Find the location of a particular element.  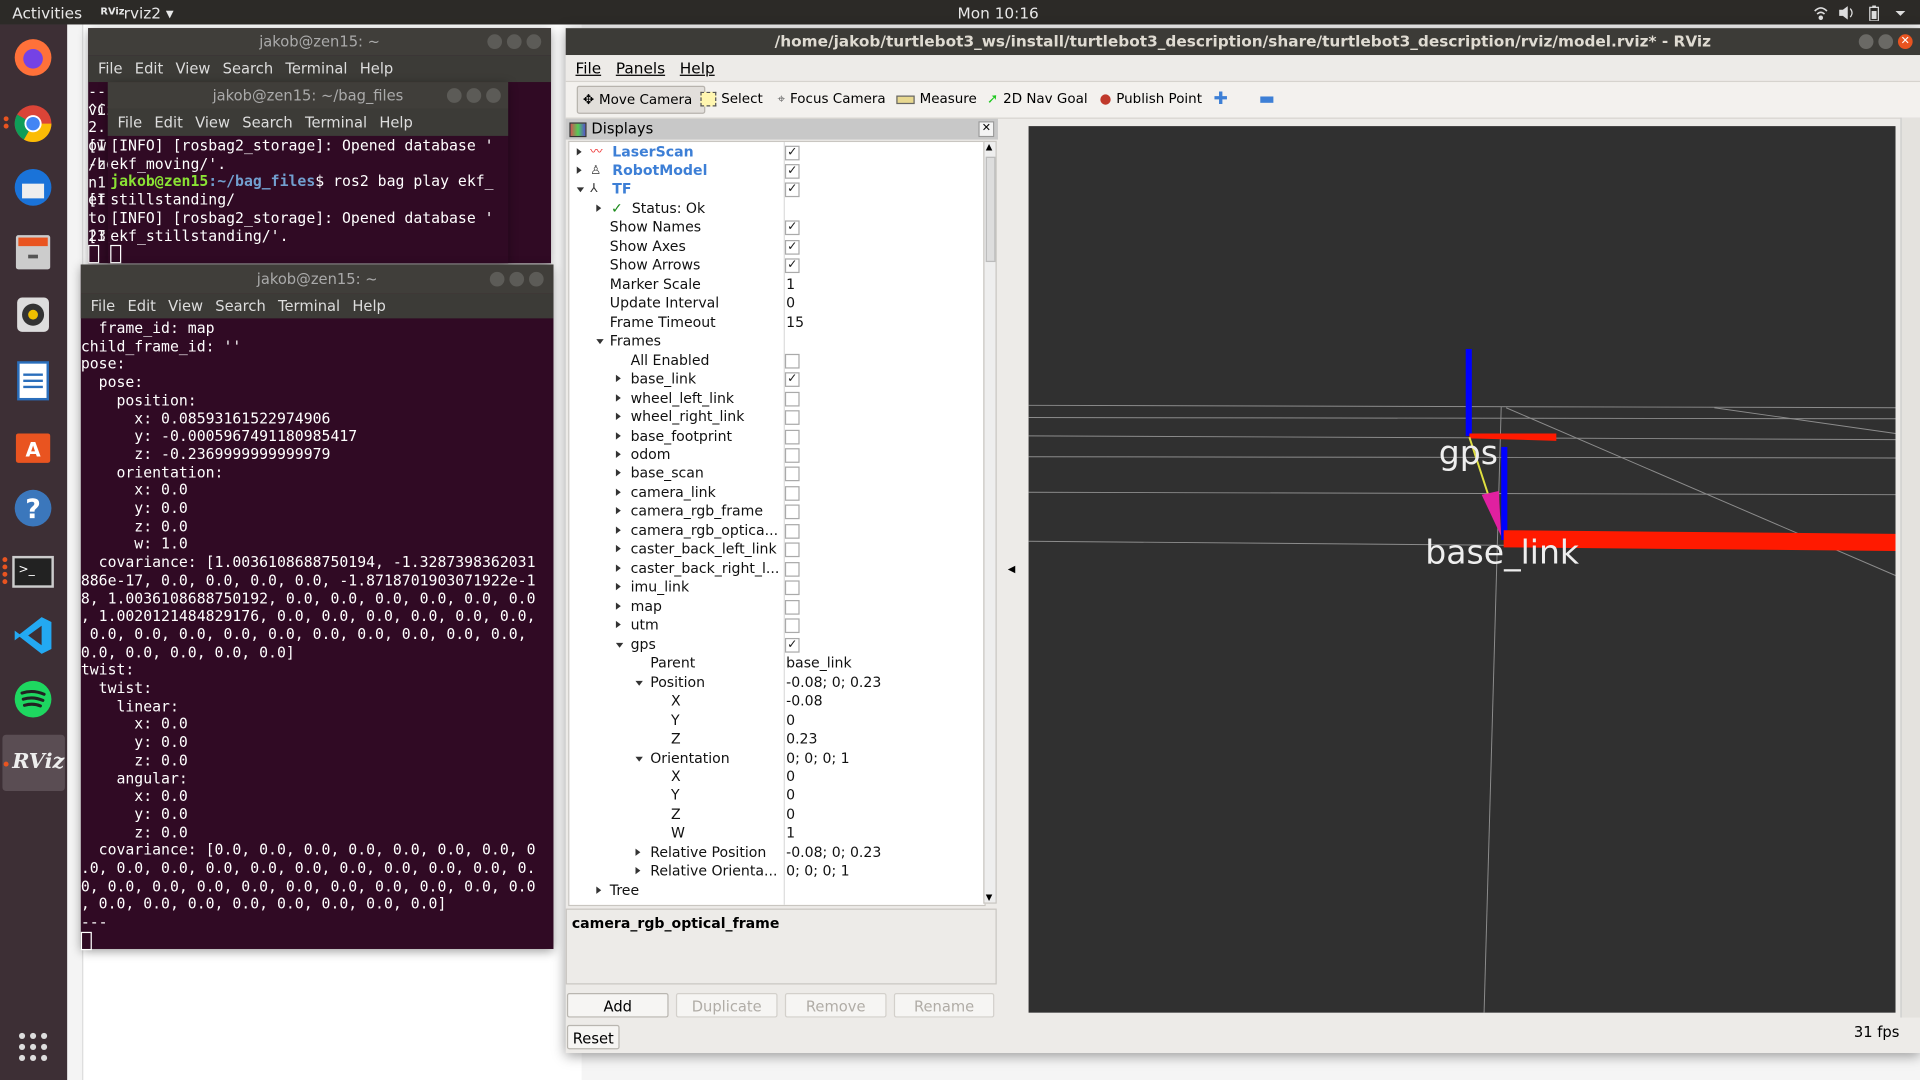

tree-scrollbar: ▲ ▼ is located at coordinates (990, 522).